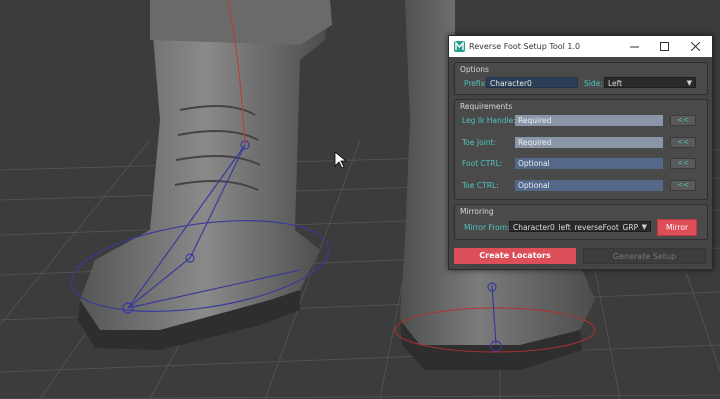  What do you see at coordinates (480, 185) in the screenshot?
I see `toe-ctrl-label: Toe CTRL:` at bounding box center [480, 185].